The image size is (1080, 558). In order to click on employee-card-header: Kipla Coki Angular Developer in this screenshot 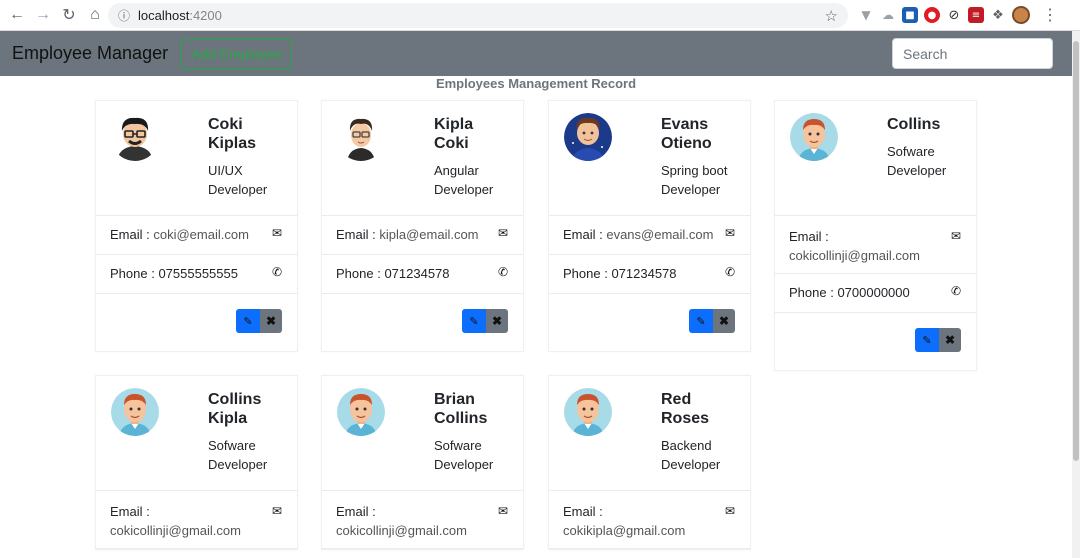, I will do `click(422, 158)`.